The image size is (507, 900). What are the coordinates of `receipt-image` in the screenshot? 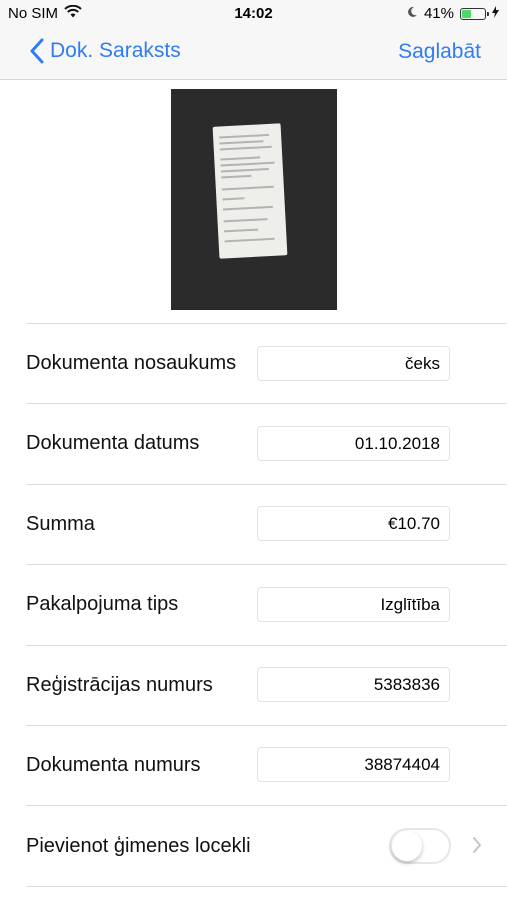 It's located at (250, 191).